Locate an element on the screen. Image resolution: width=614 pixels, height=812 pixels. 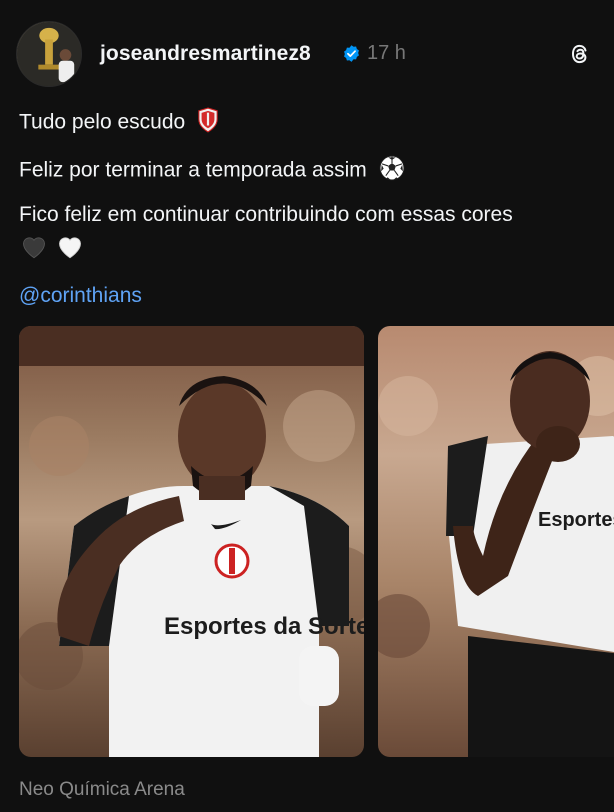
shirt-sponsor-text-1: Esportes da Sorte is located at coordinates (264, 626).